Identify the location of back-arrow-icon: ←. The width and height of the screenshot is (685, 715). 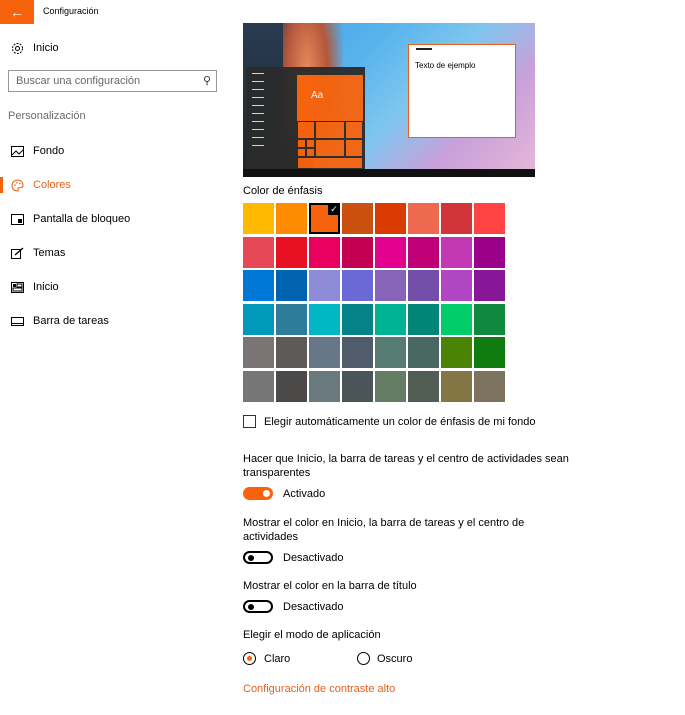
(17, 12).